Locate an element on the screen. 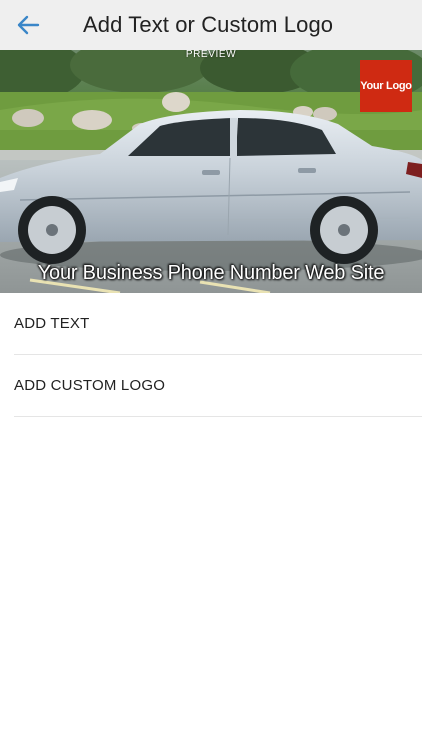  add-custom-logo-item: ADD CUSTOM LOGO is located at coordinates (218, 386).